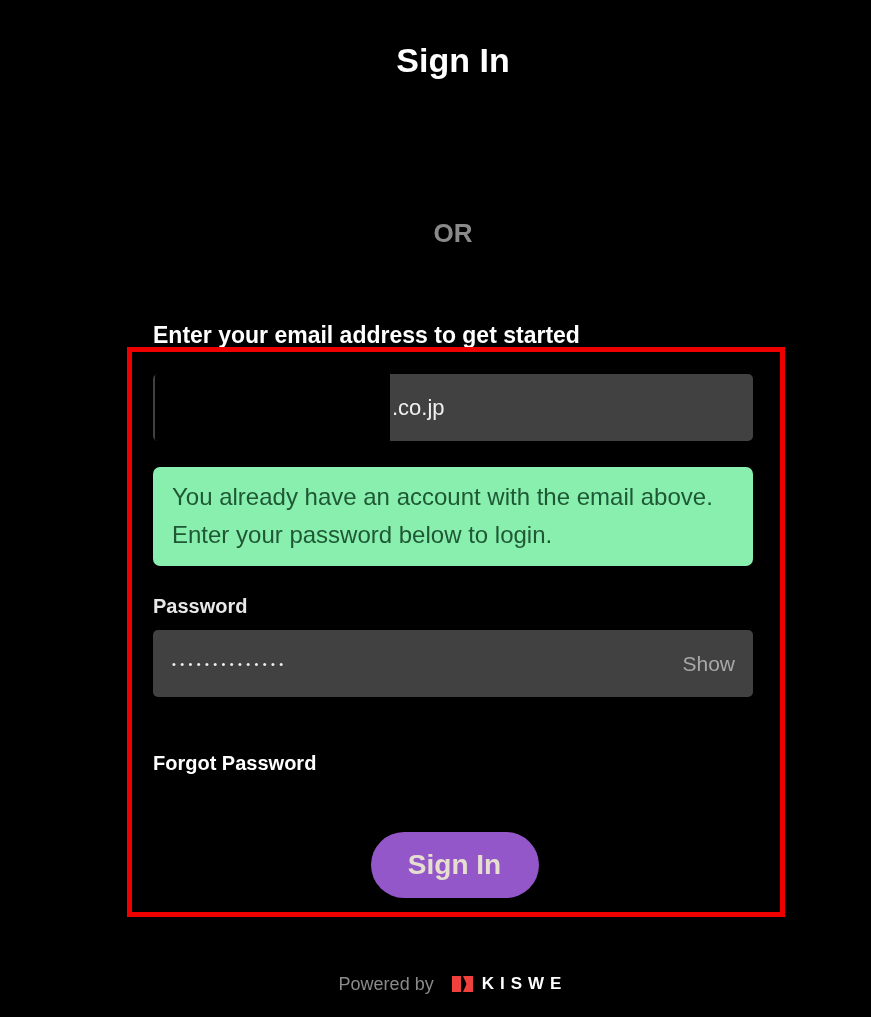 This screenshot has height=1017, width=871. I want to click on page-title: Sign In, so click(453, 60).